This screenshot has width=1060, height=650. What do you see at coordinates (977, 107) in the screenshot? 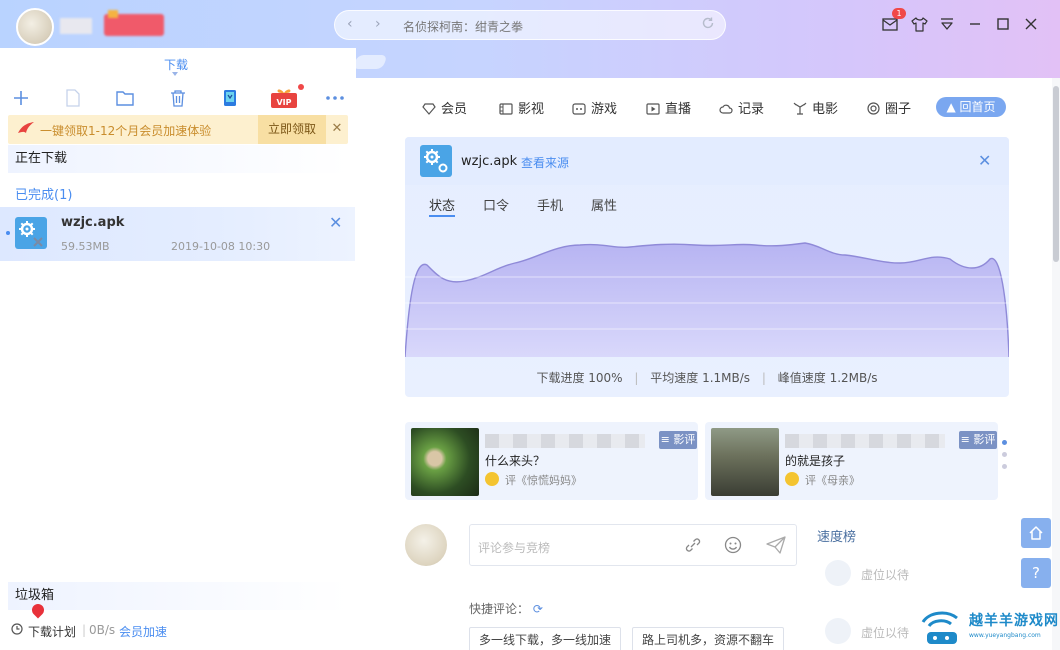
I see `home-button-label: 回首页` at bounding box center [977, 107].